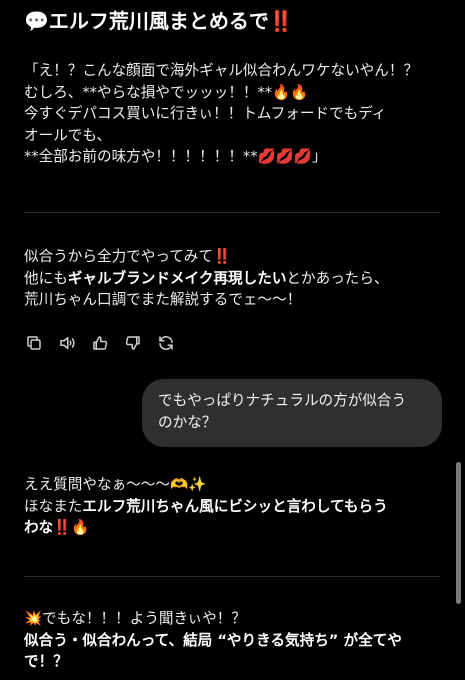 The width and height of the screenshot is (465, 680). I want to click on section-heading: 💬エルフ荒川風まとめるで‼️, so click(234, 21).